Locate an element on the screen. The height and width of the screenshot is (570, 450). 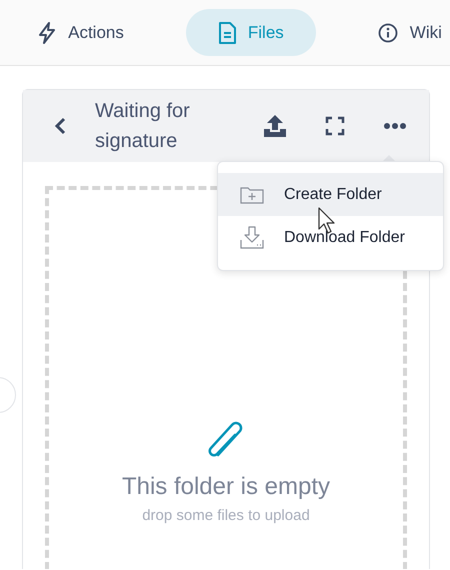
download-icon is located at coordinates (252, 238).